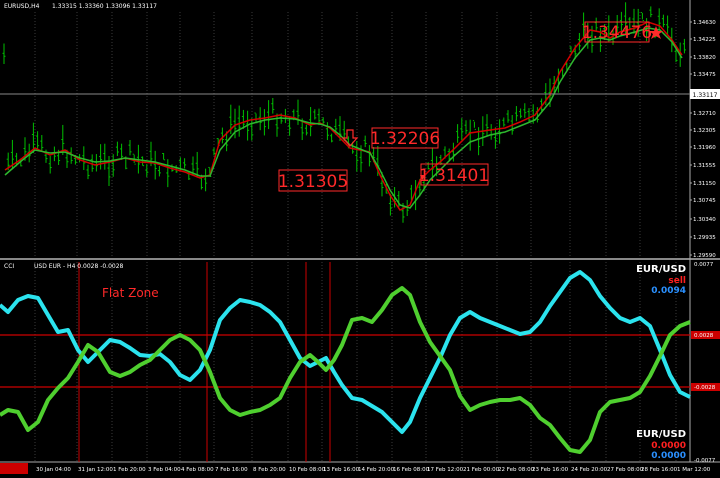 This screenshot has width=720, height=478. What do you see at coordinates (22, 6) in the screenshot?
I see `symbol-info: EURUSD,H4` at bounding box center [22, 6].